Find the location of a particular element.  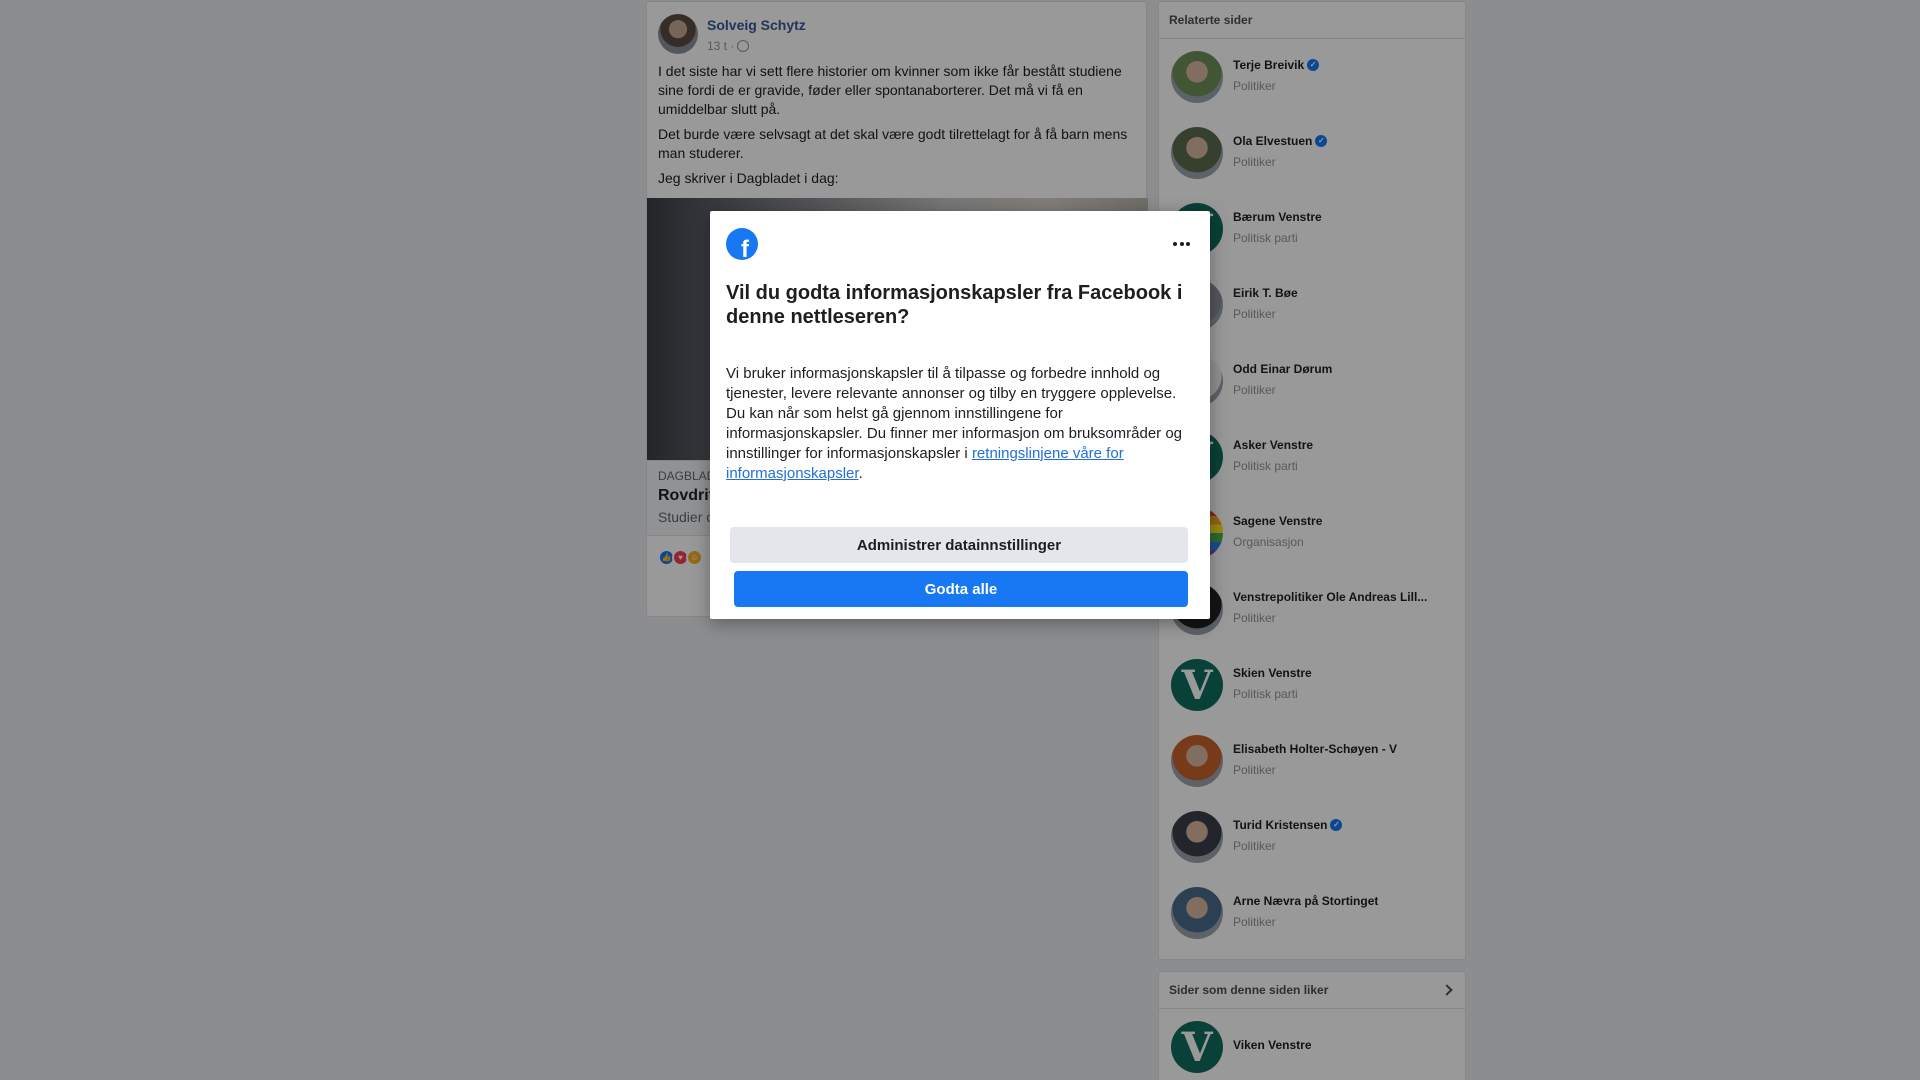

facebook-logo-icon: f is located at coordinates (742, 244).